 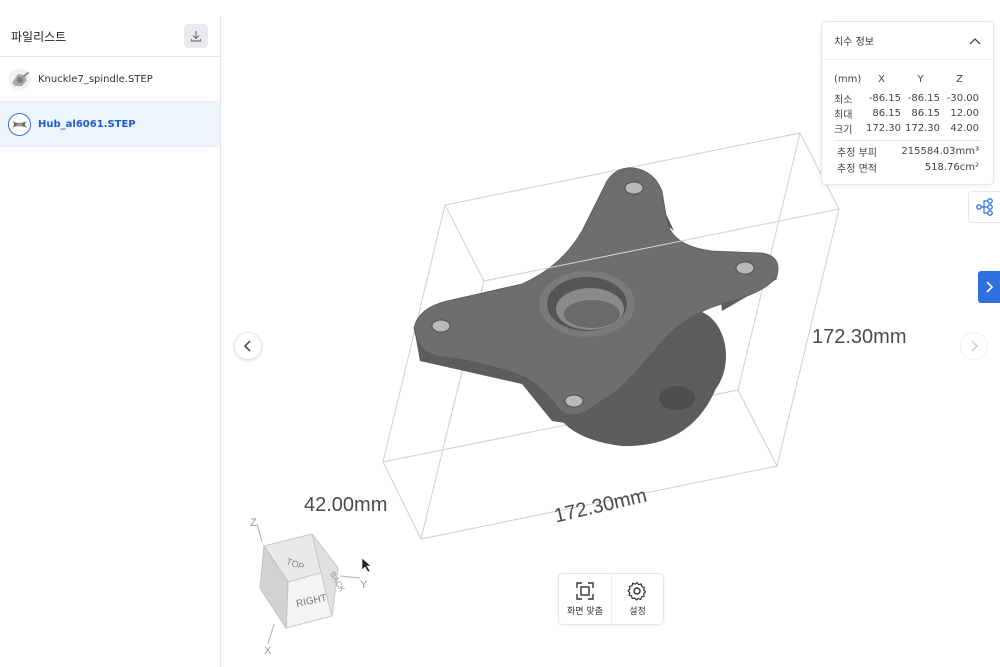 What do you see at coordinates (906, 79) in the screenshot?
I see `table-header-row: (mm) X Y Z` at bounding box center [906, 79].